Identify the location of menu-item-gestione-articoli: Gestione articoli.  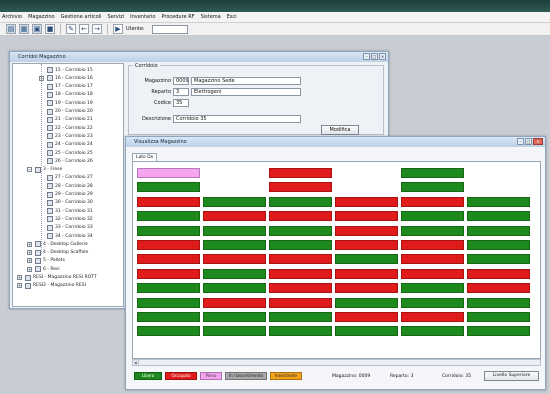
(81, 17).